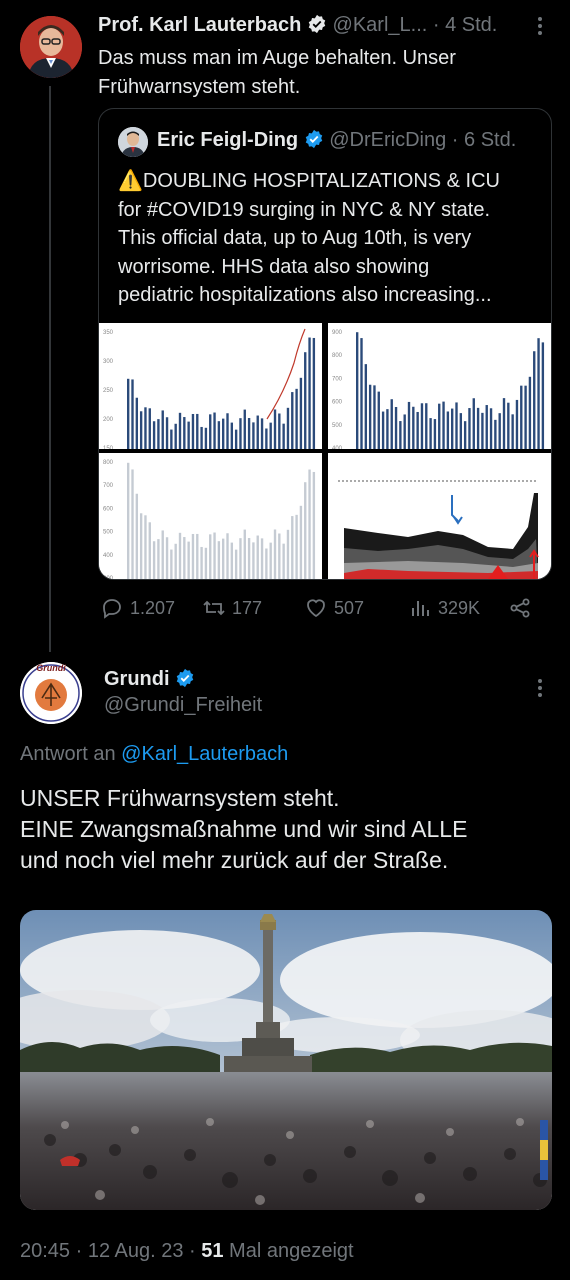  Describe the element at coordinates (212, 1251) in the screenshot. I see `reply-view-count: 51` at that location.